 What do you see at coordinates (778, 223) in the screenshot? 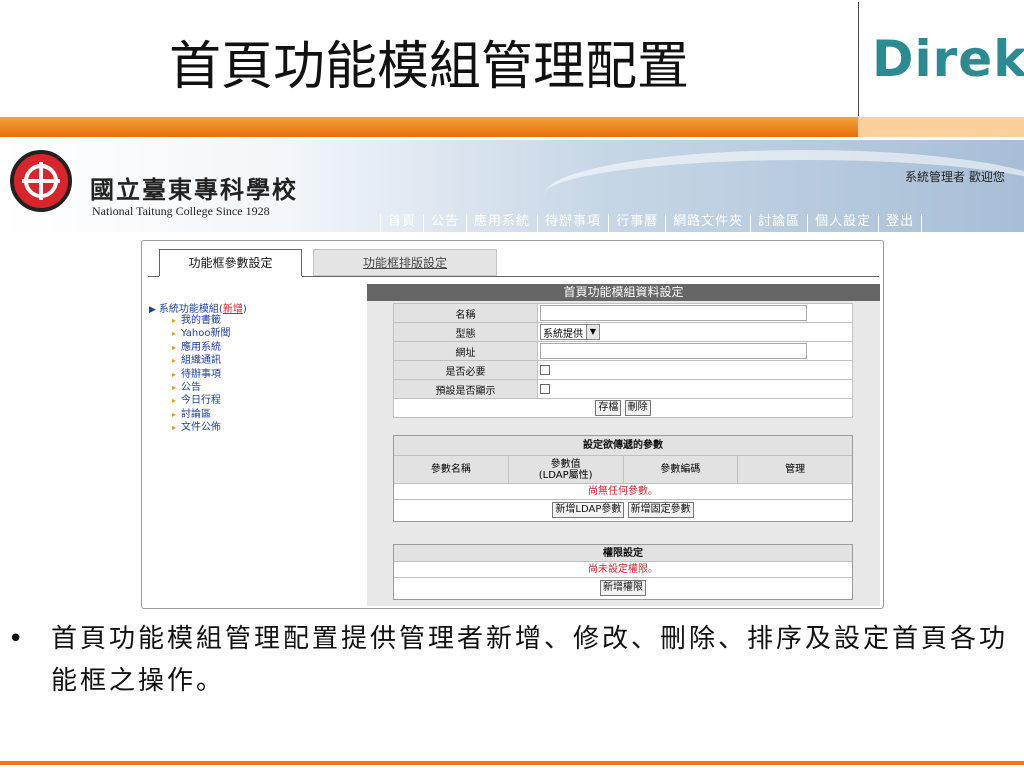
I see `nav-forum: 討論區` at bounding box center [778, 223].